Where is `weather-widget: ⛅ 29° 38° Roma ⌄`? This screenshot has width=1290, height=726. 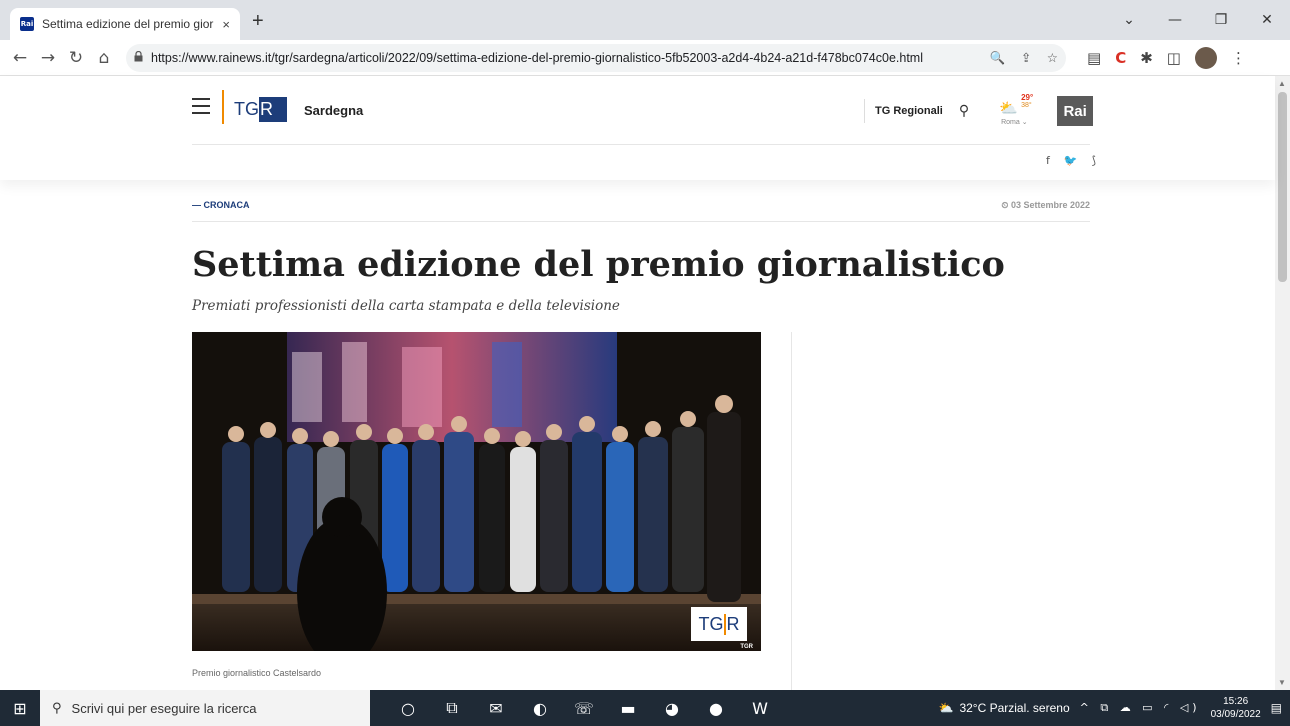 weather-widget: ⛅ 29° 38° Roma ⌄ is located at coordinates (1016, 111).